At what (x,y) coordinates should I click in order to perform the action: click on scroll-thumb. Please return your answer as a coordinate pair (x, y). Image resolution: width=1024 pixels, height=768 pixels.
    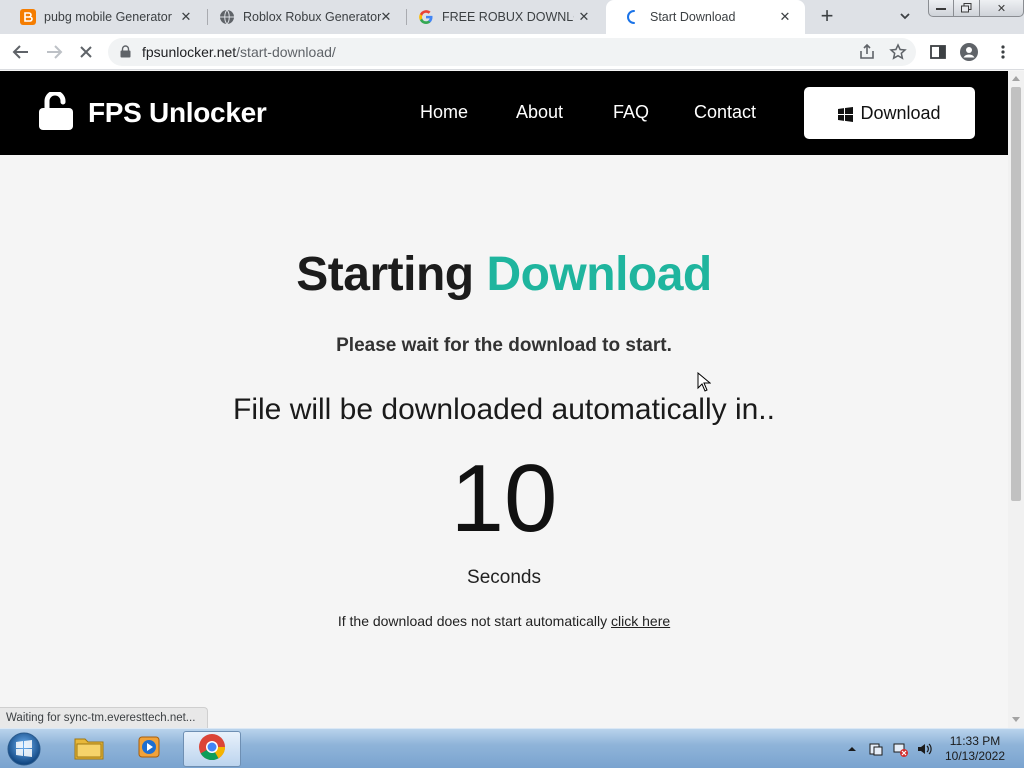
    Looking at the image, I should click on (1016, 294).